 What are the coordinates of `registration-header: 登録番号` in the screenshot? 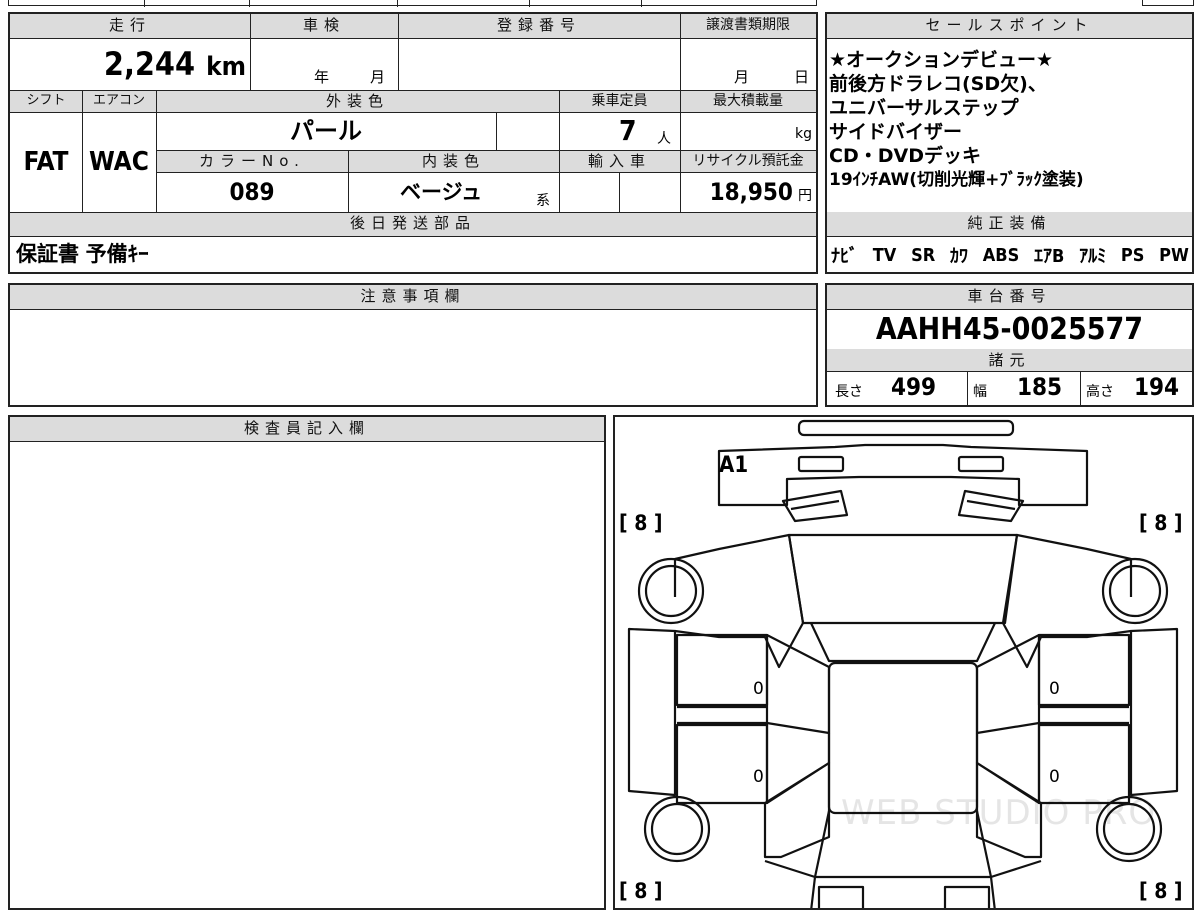 It's located at (539, 26).